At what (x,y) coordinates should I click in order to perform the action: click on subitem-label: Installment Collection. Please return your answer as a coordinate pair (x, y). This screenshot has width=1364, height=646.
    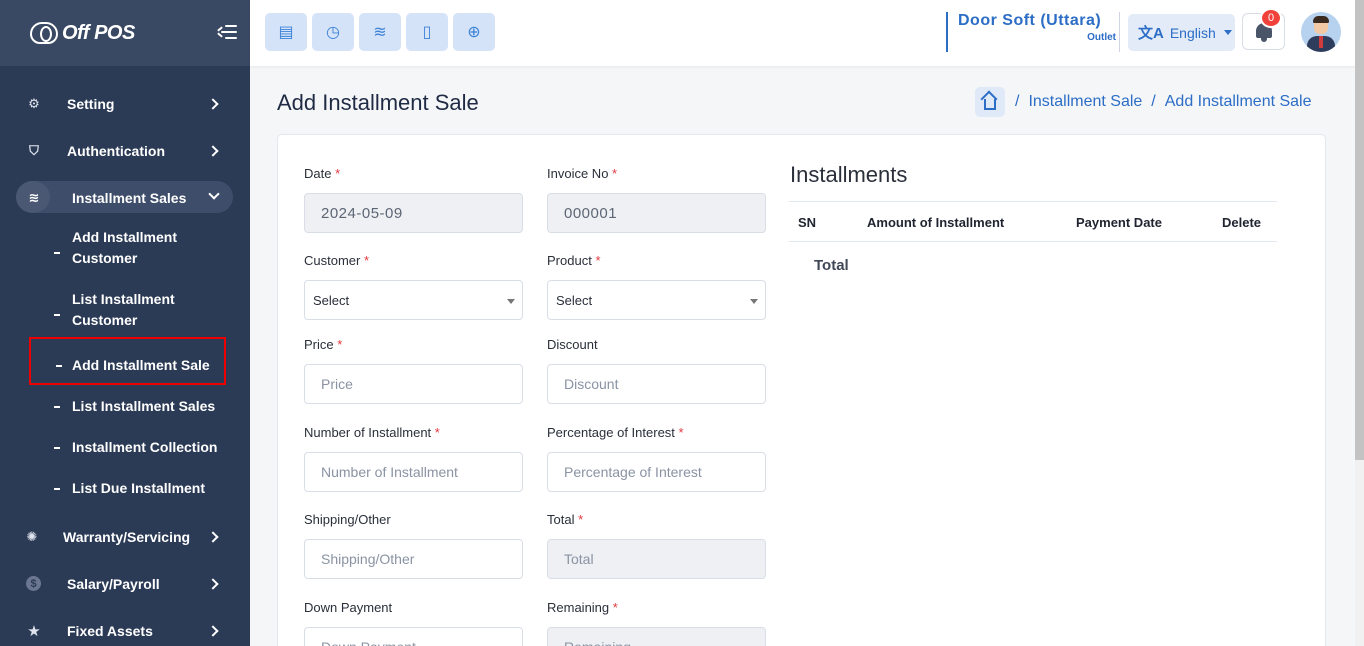
    Looking at the image, I should click on (145, 447).